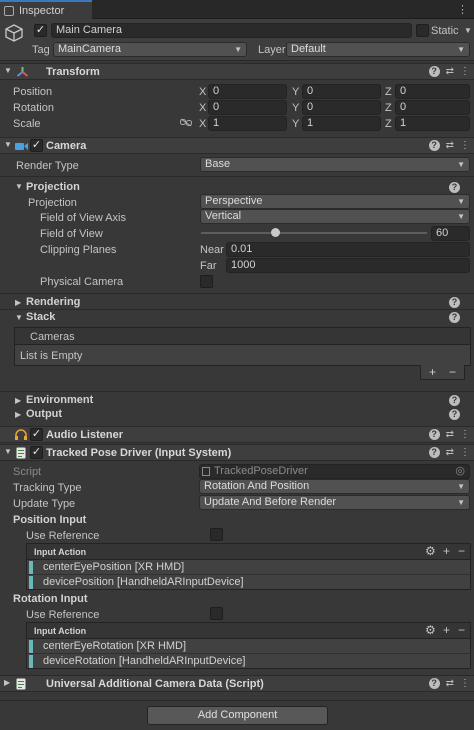  I want to click on camera-icon, so click(21, 146).